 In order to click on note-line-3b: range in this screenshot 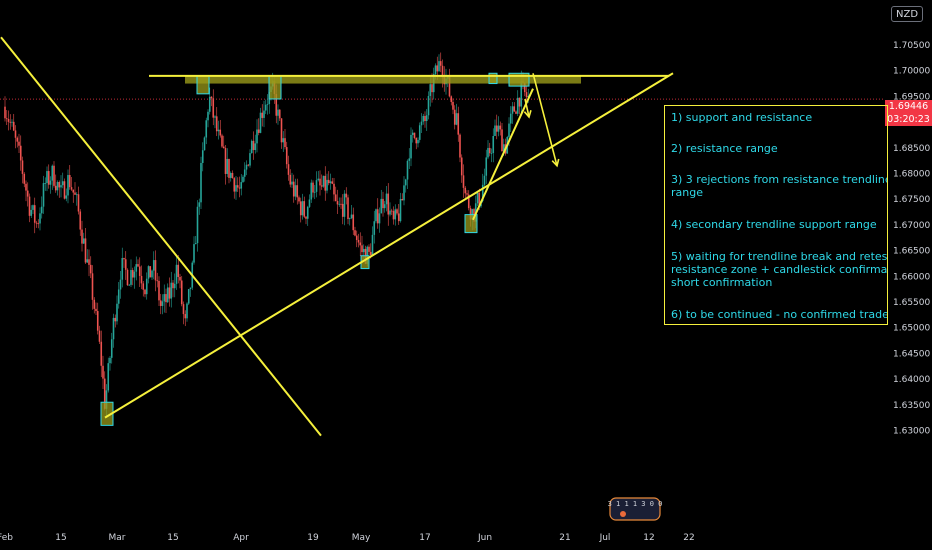, I will do `click(687, 192)`.